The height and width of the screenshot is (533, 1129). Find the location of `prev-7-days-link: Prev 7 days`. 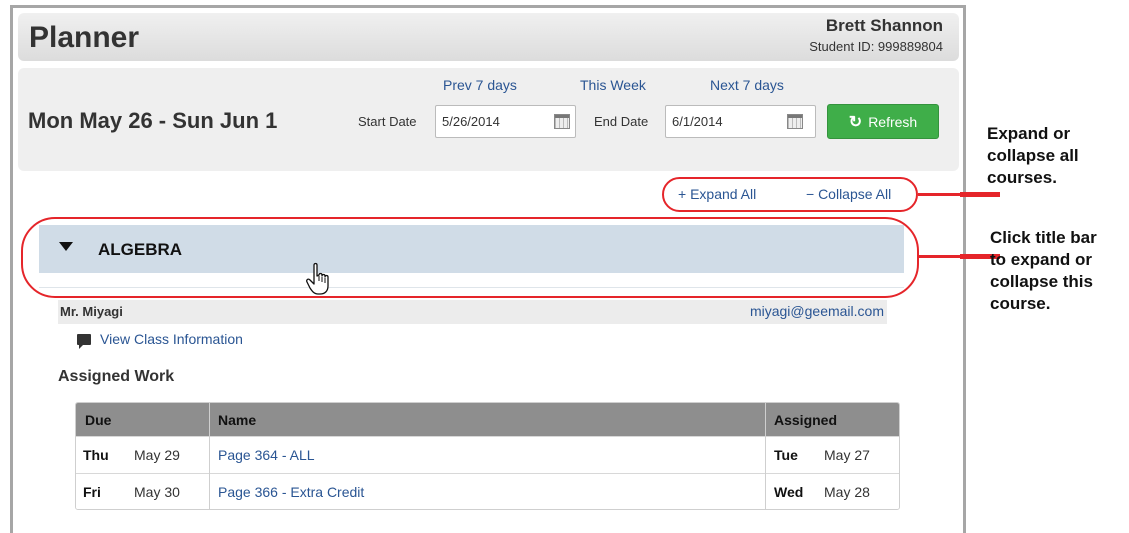

prev-7-days-link: Prev 7 days is located at coordinates (480, 85).